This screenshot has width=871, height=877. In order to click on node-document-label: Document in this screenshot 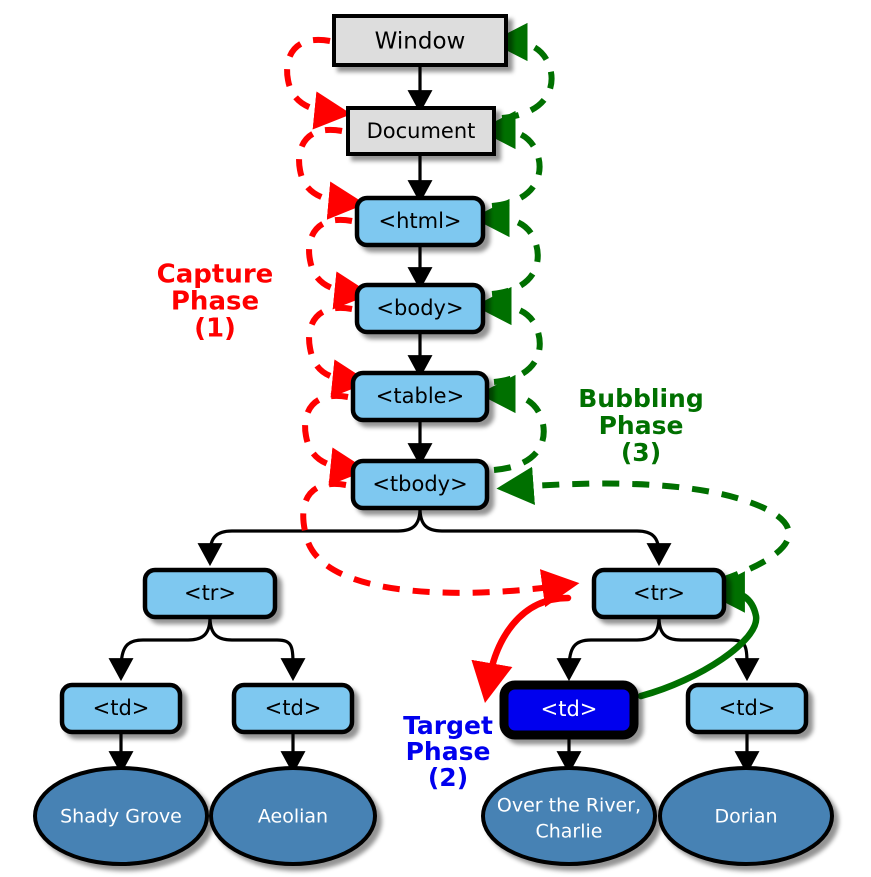, I will do `click(421, 131)`.